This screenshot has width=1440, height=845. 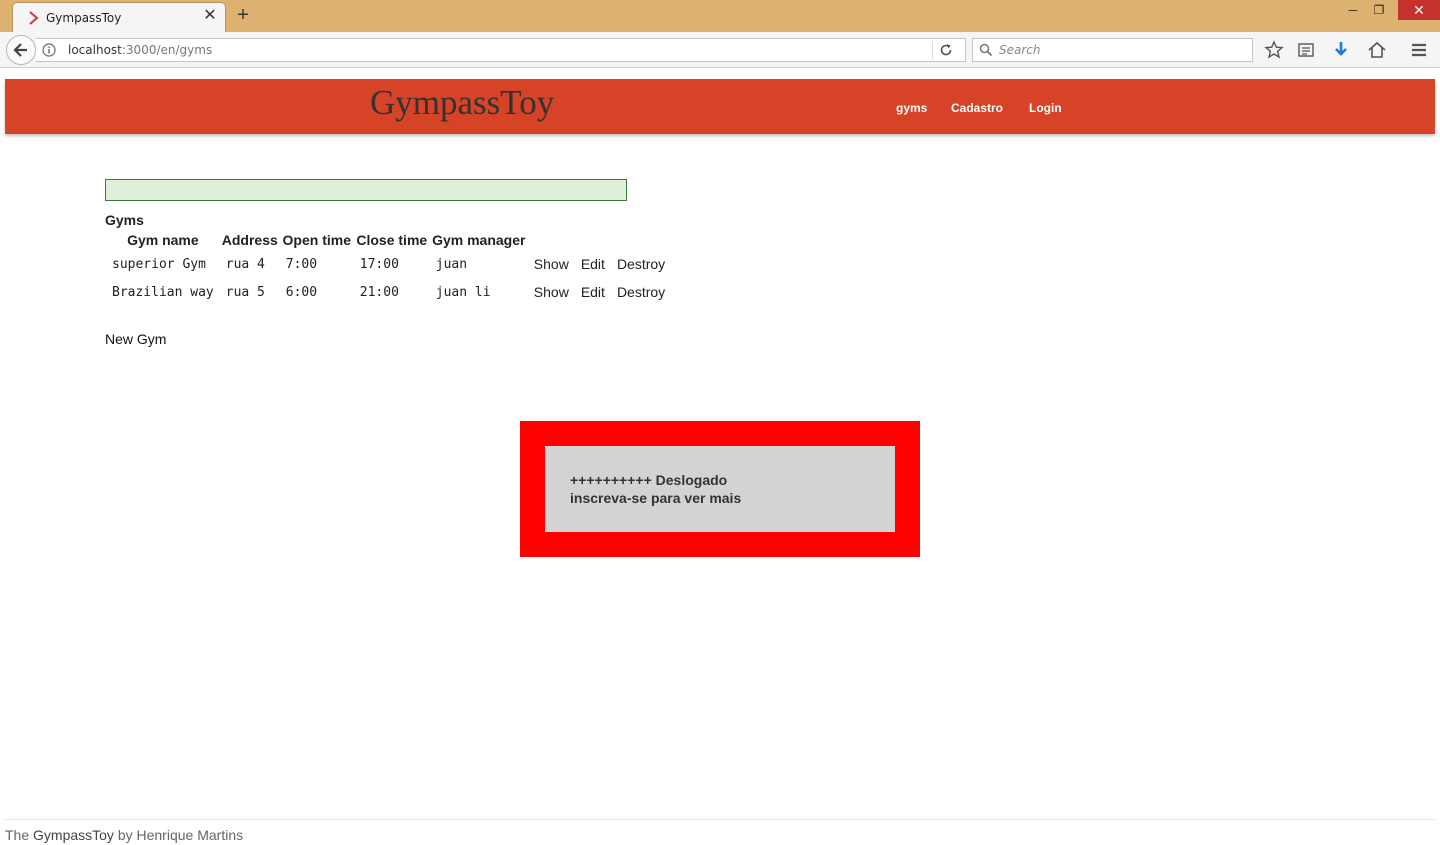 I want to click on url-bar: localhost:3000/en/gyms, so click(x=501, y=50).